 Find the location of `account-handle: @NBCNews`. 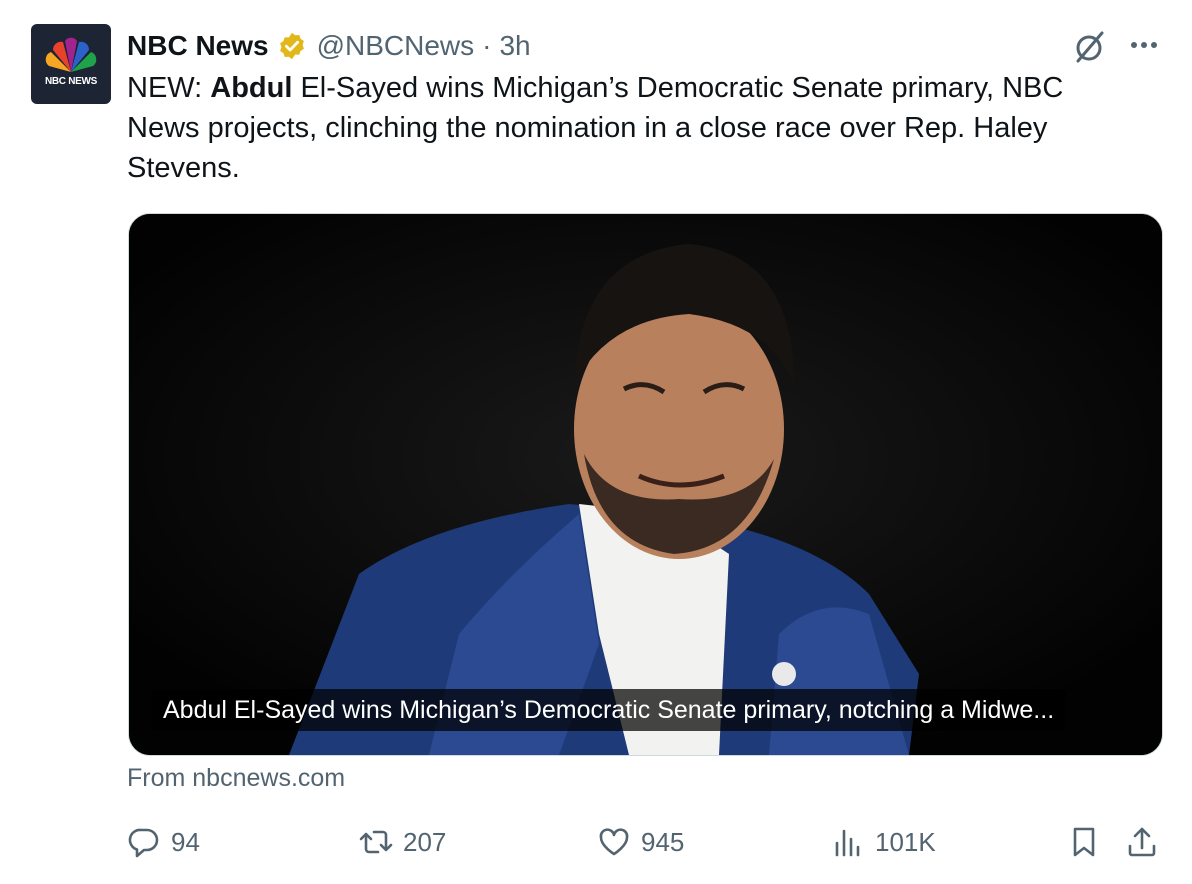

account-handle: @NBCNews is located at coordinates (396, 46).